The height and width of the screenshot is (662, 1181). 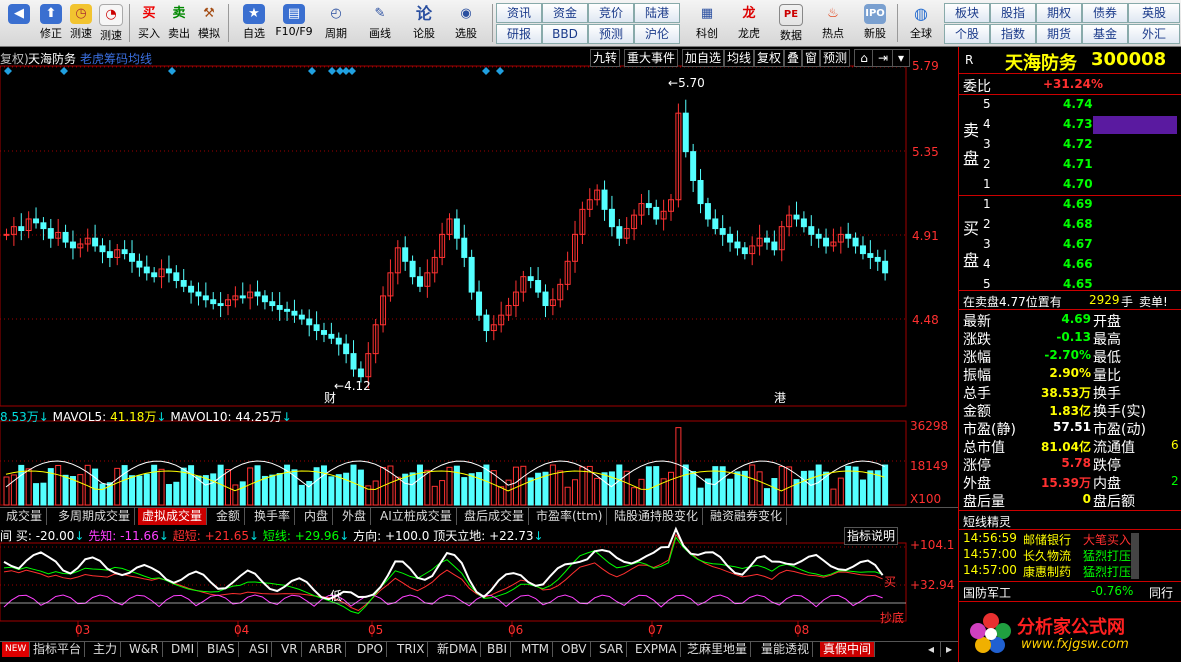 I want to click on grid-btn-stock: 个股, so click(x=967, y=34).